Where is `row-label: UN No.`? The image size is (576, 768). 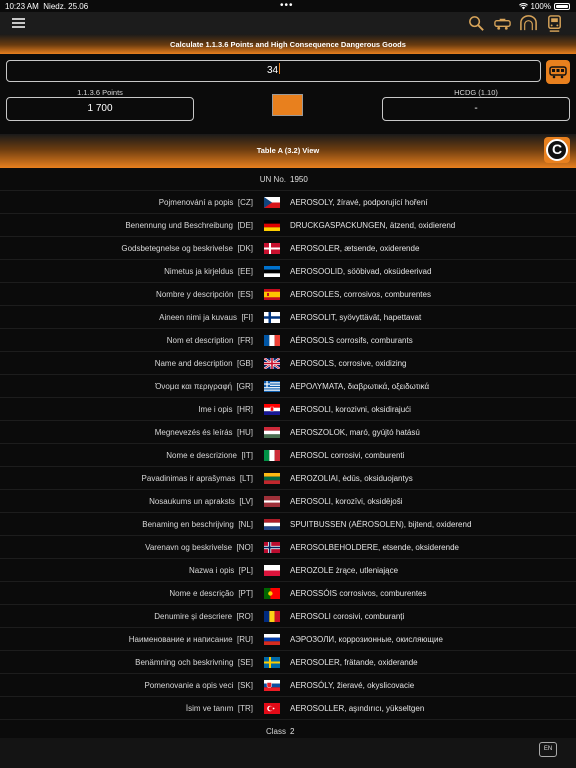
row-label: UN No. is located at coordinates (272, 179).